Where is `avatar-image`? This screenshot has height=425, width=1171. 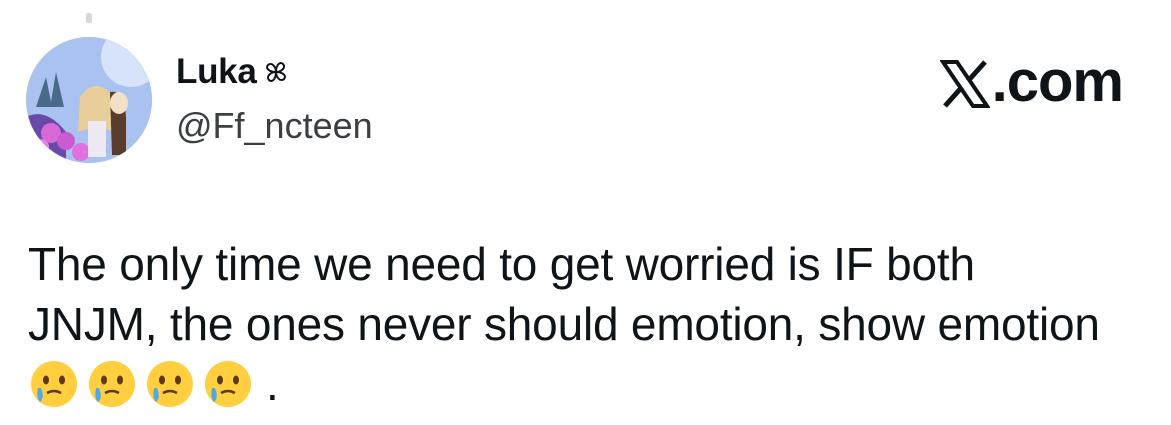
avatar-image is located at coordinates (89, 100).